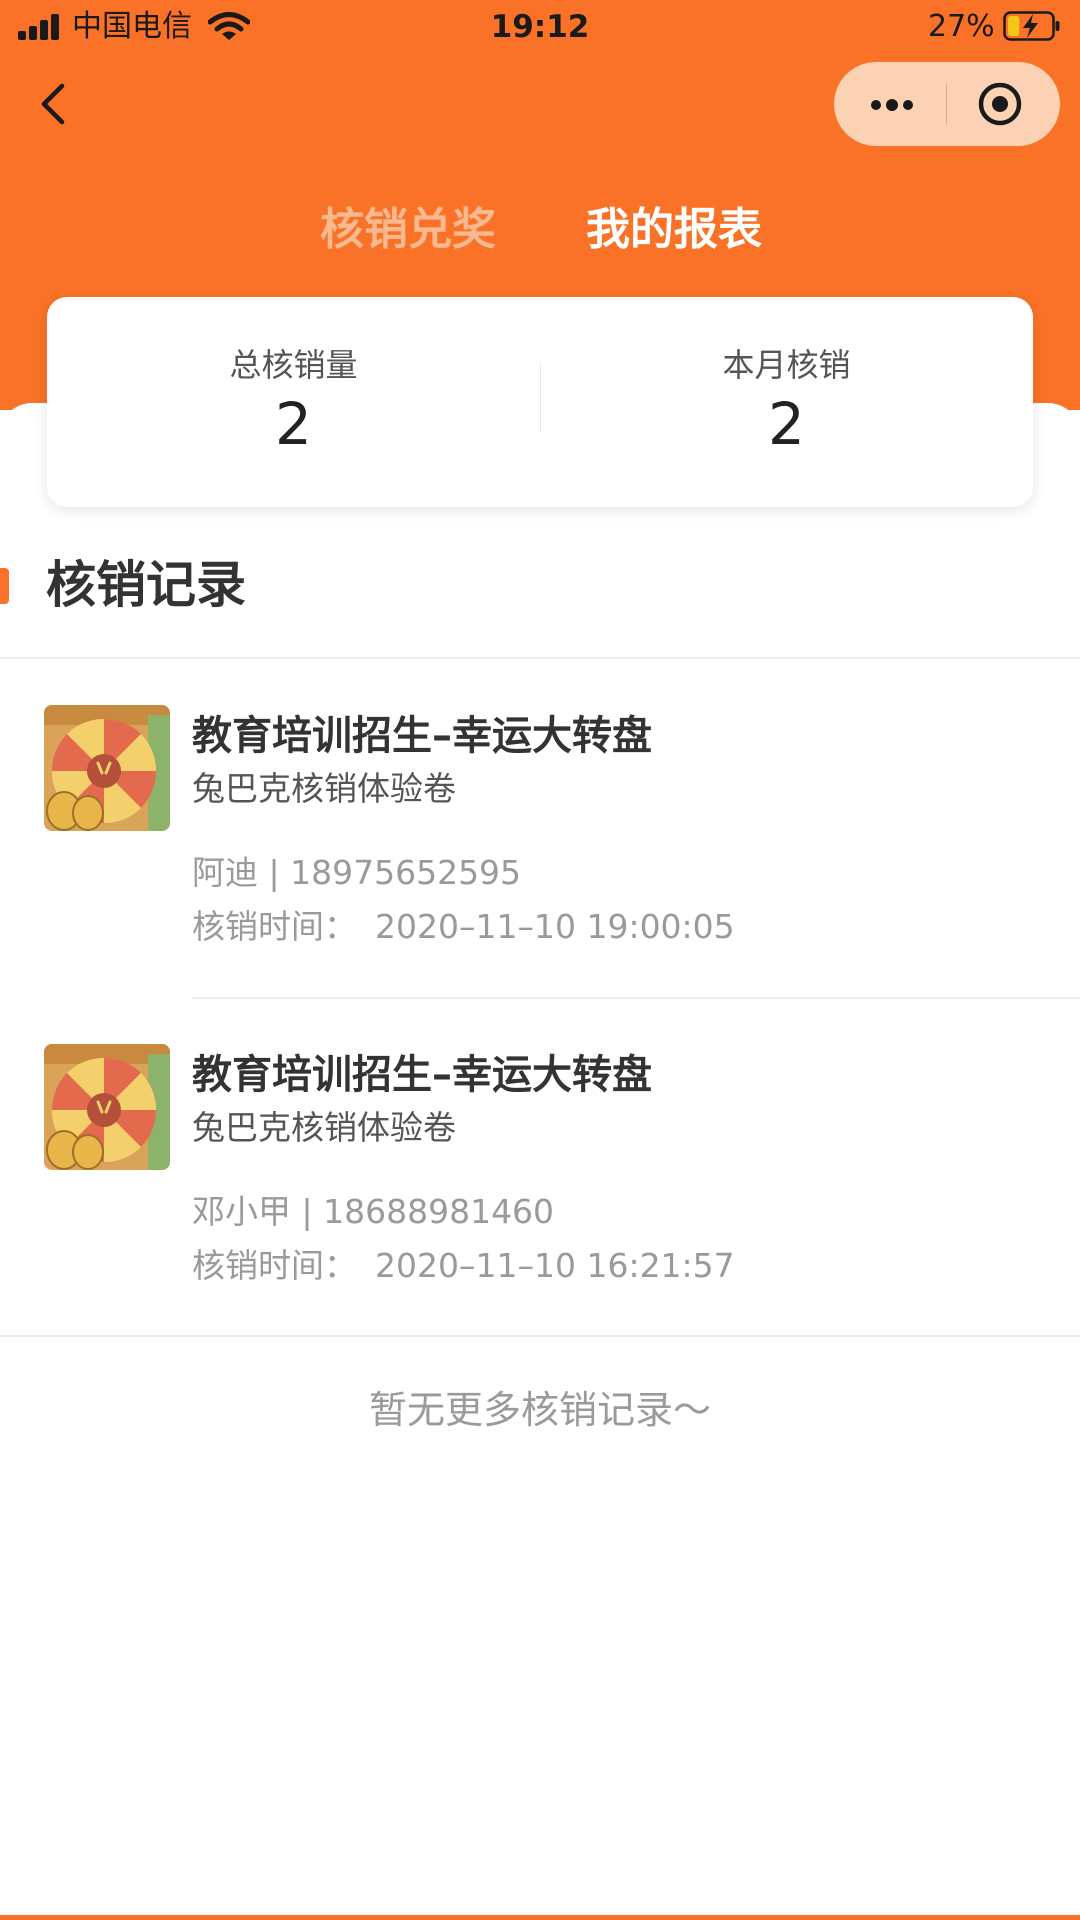  What do you see at coordinates (293, 365) in the screenshot?
I see `stat-total-label: 总核销量` at bounding box center [293, 365].